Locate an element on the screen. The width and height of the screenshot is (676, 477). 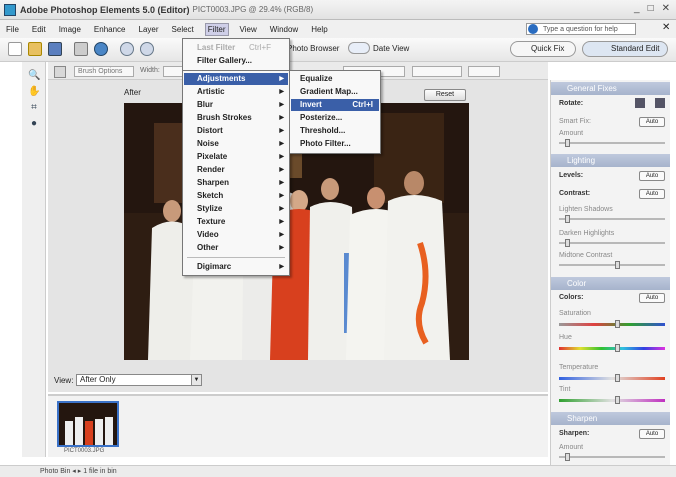
smart-fix-amount-slider is located at coordinates (612, 143).